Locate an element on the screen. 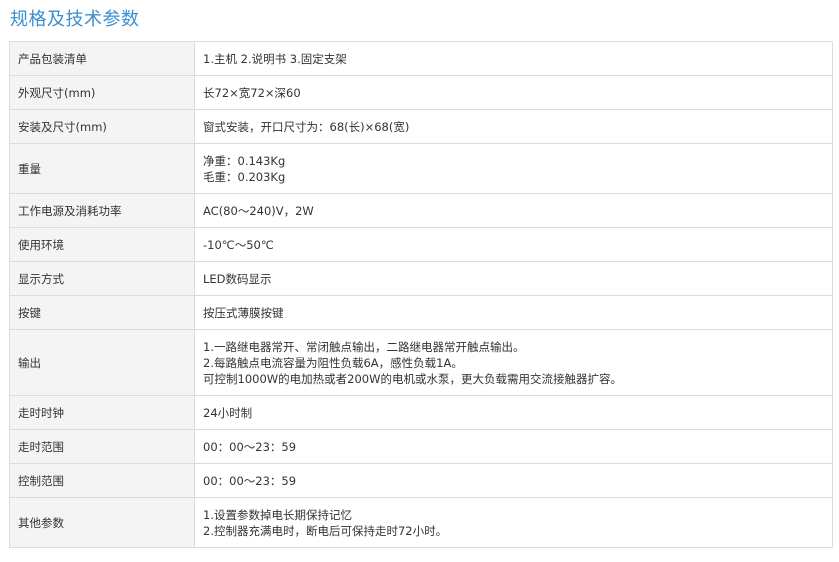 This screenshot has height=562, width=839. row-key: 安装及尺寸(mm) is located at coordinates (102, 126).